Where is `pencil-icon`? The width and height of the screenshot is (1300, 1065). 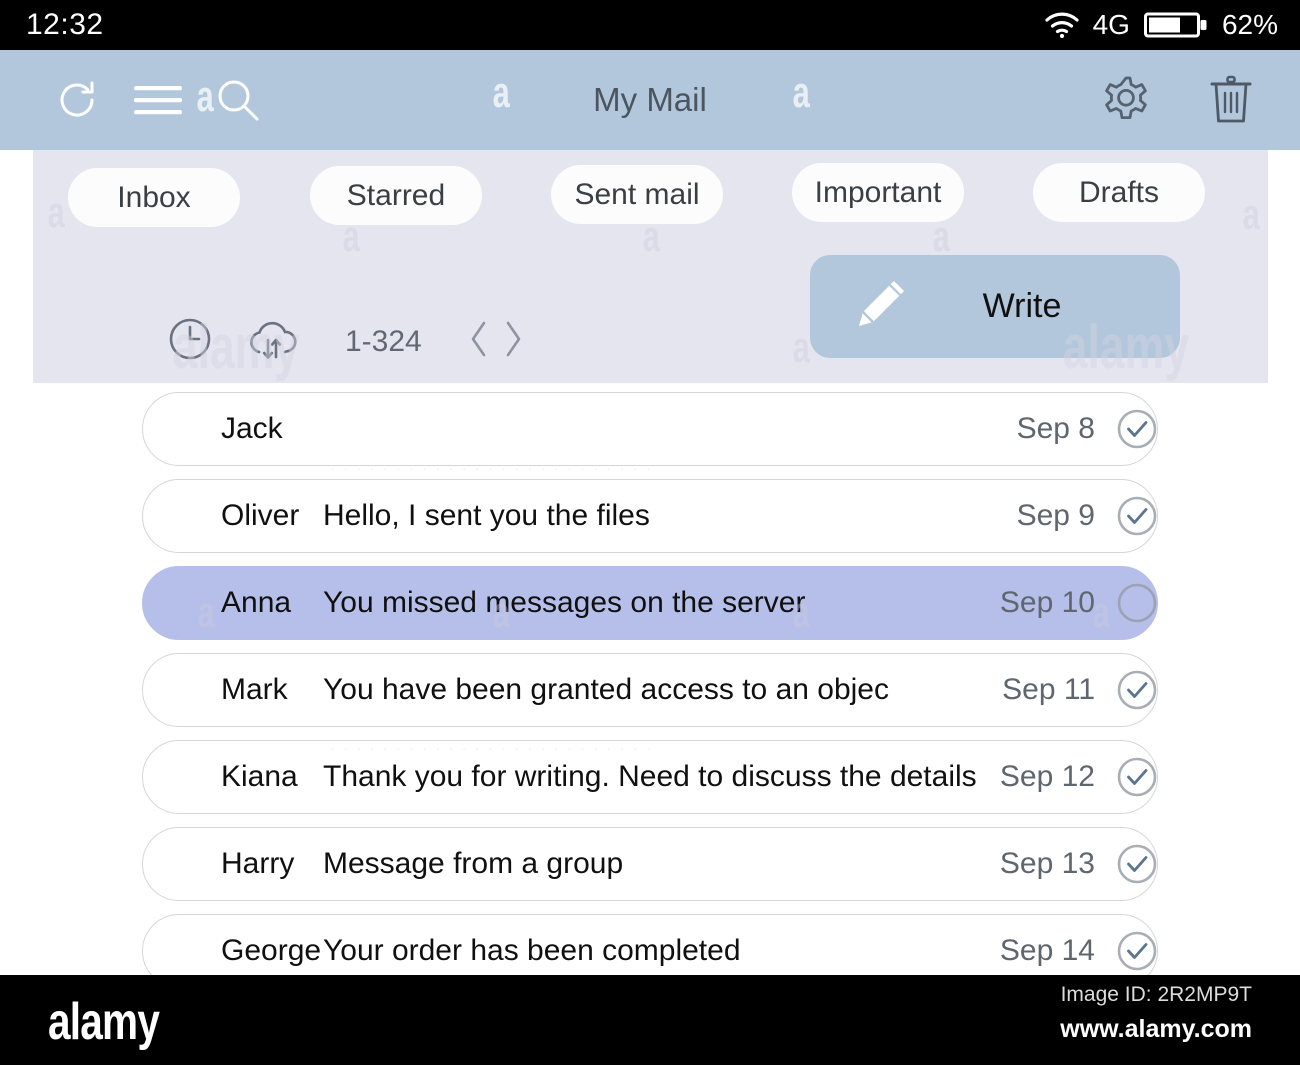
pencil-icon is located at coordinates (881, 306).